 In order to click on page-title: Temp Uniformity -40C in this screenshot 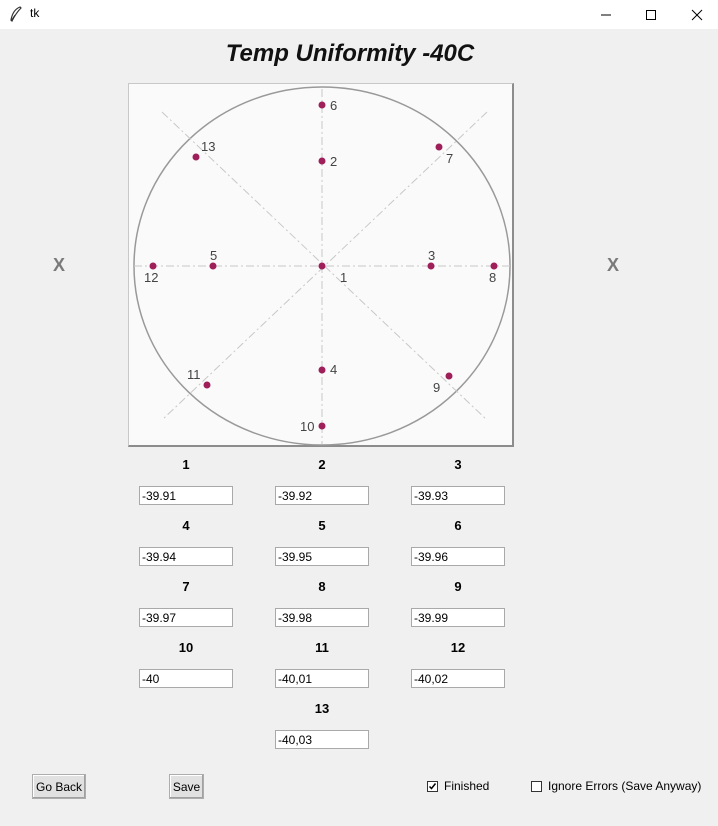, I will do `click(350, 53)`.